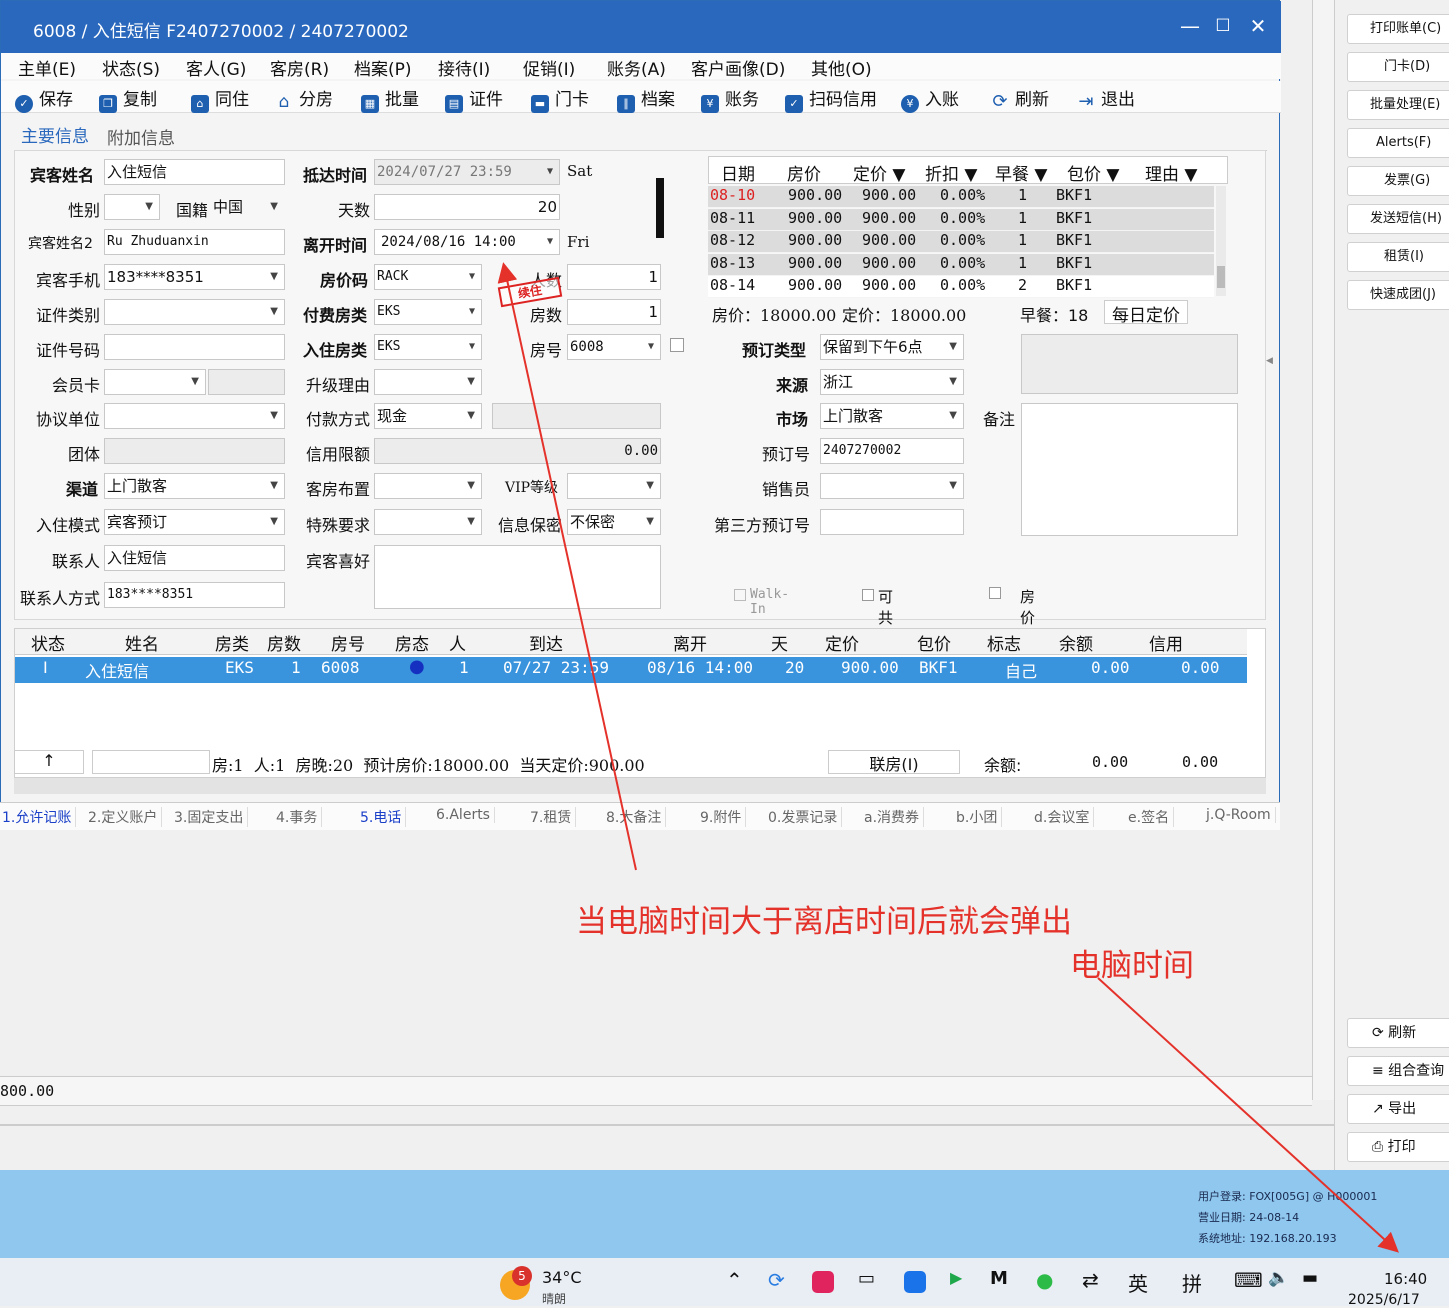  Describe the element at coordinates (824, 922) in the screenshot. I see `annotation-main: 当电脑时间大于离店时间后就会弹出` at that location.